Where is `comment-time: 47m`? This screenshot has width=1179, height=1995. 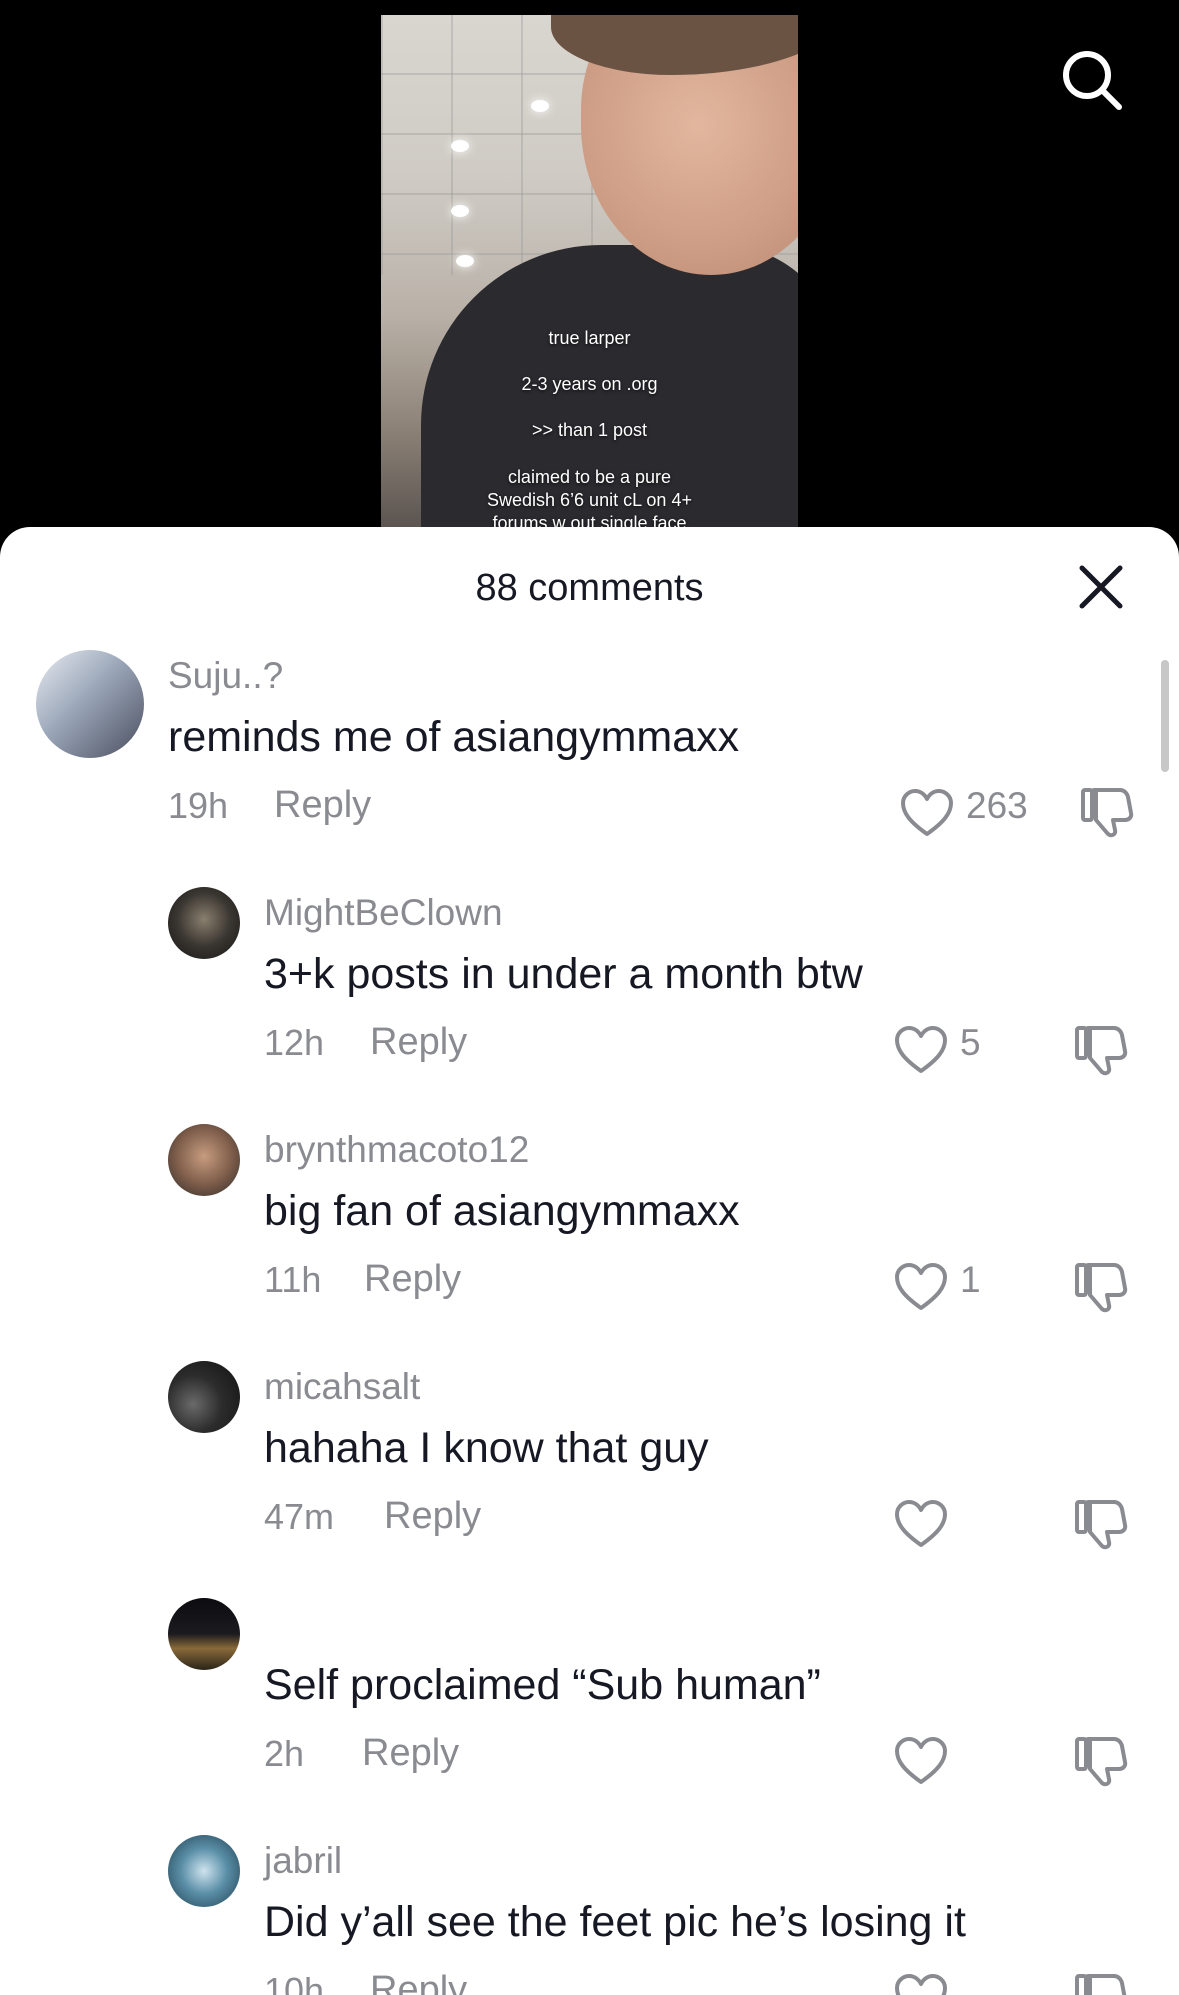
comment-time: 47m is located at coordinates (299, 1516).